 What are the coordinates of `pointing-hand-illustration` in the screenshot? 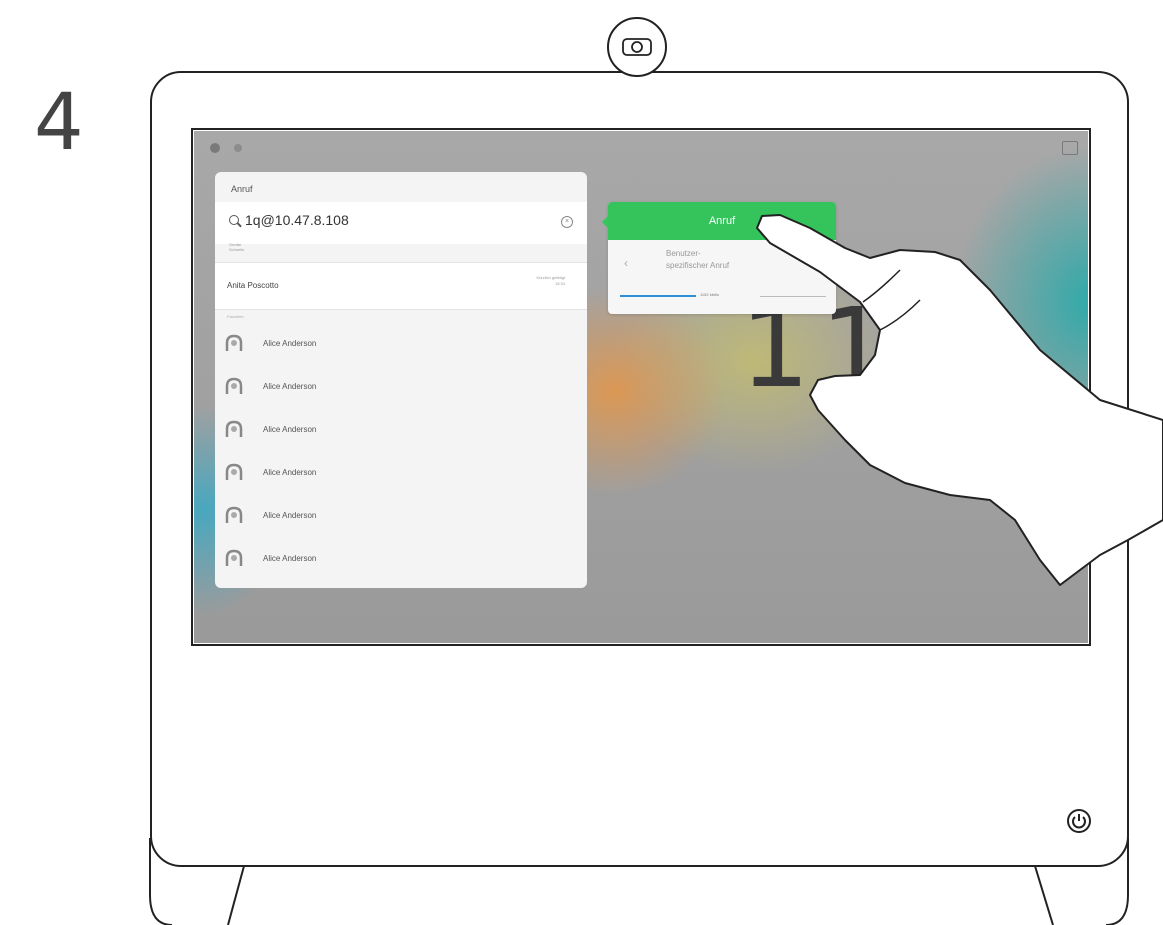 It's located at (959, 400).